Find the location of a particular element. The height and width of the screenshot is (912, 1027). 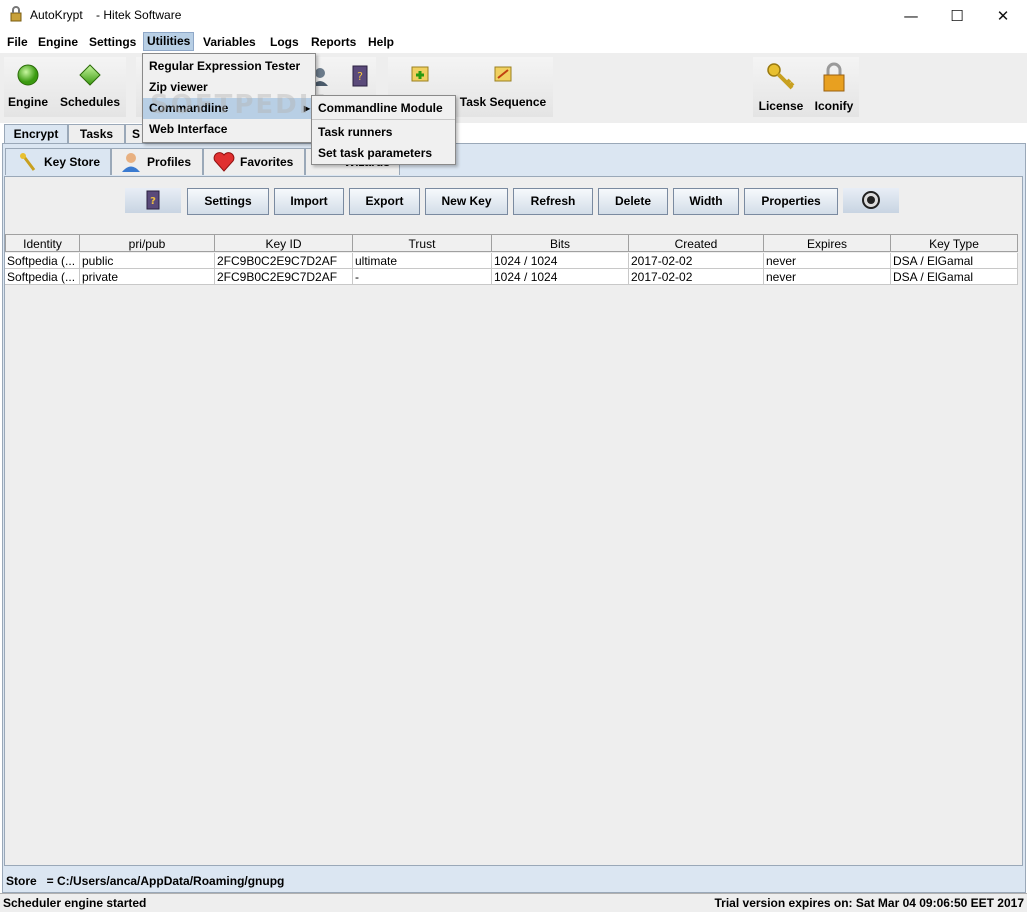

menu-file: File is located at coordinates (17, 42).